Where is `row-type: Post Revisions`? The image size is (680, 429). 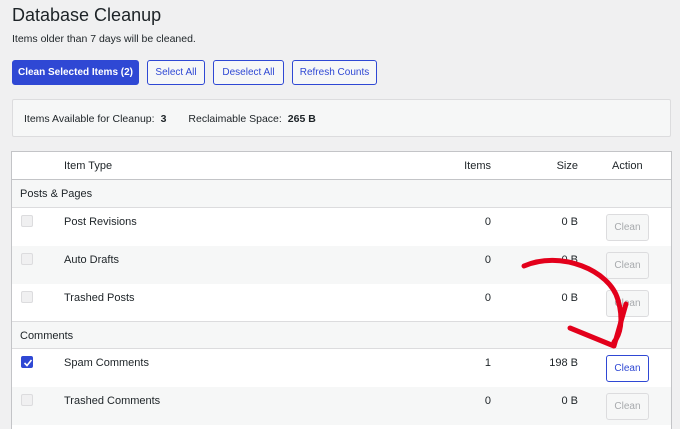 row-type: Post Revisions is located at coordinates (100, 222).